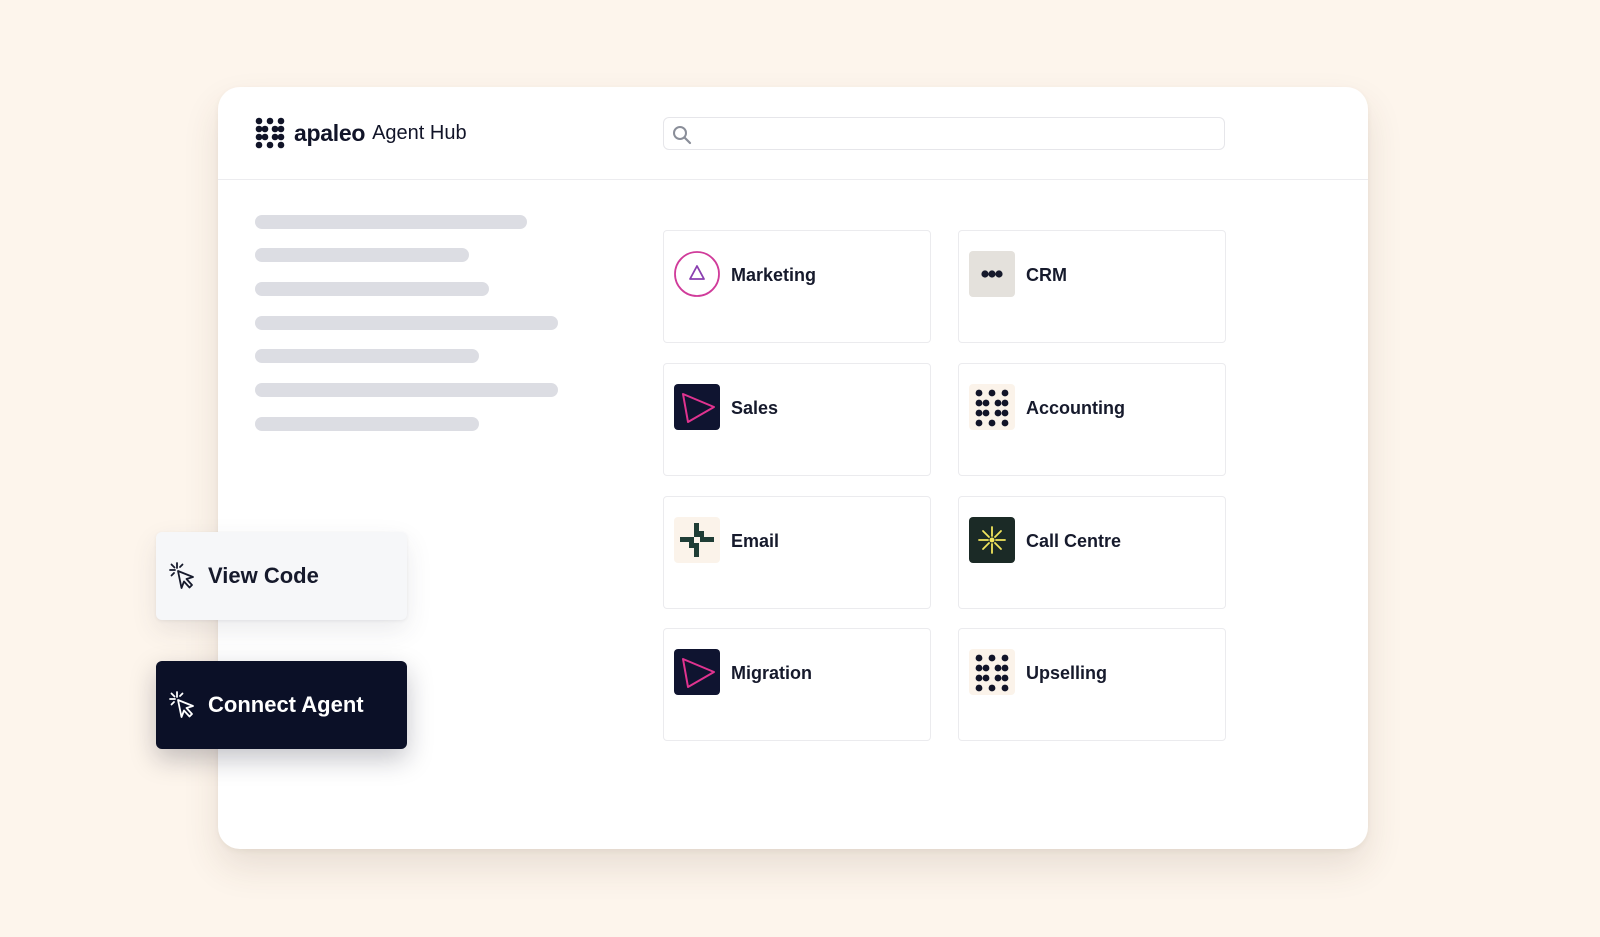 Image resolution: width=1600 pixels, height=937 pixels. Describe the element at coordinates (682, 135) in the screenshot. I see `search-icon` at that location.